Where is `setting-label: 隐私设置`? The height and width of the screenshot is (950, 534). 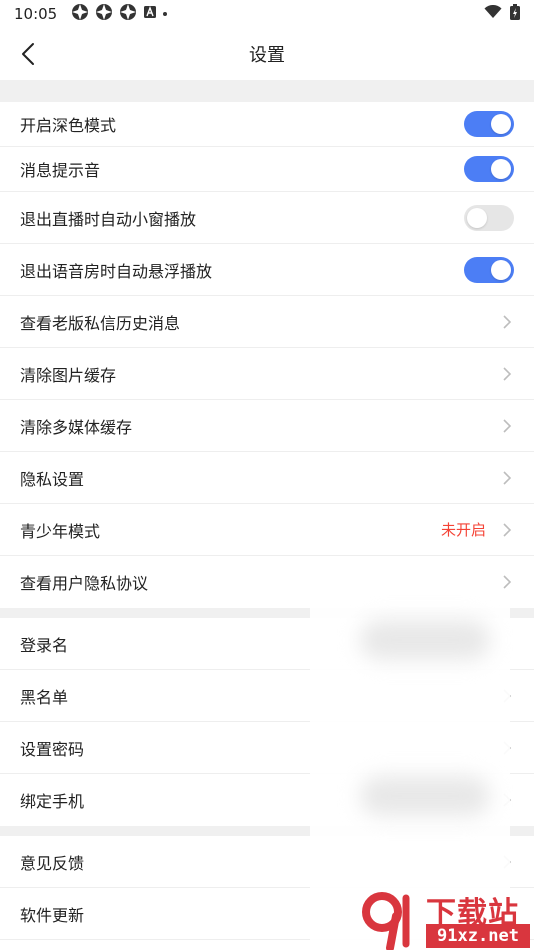
setting-label: 隐私设置 is located at coordinates (52, 479).